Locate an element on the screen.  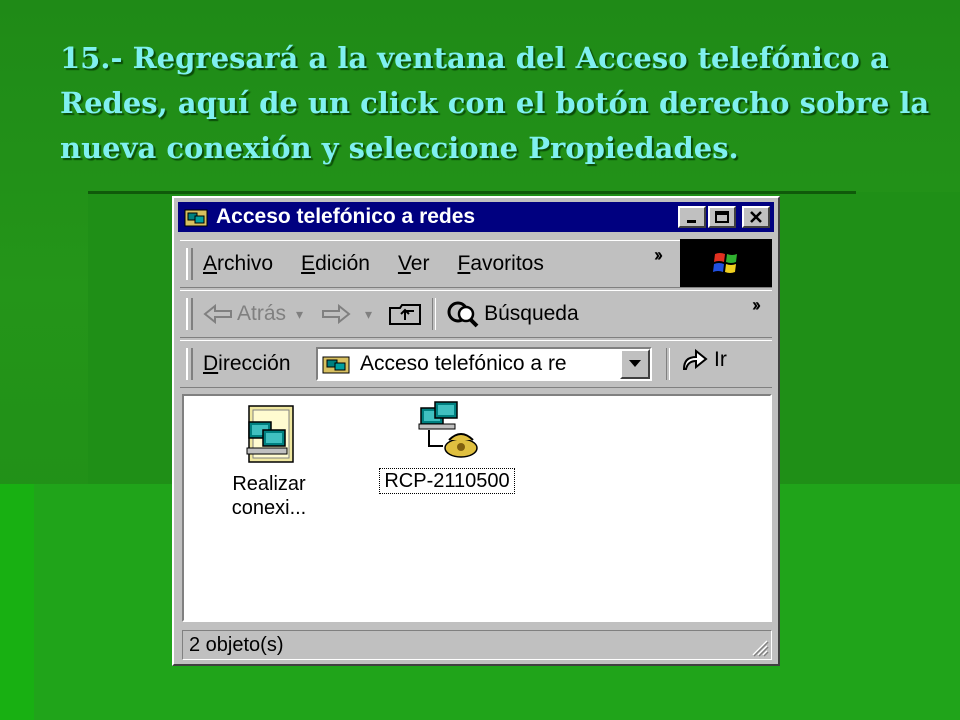
up-folder-icon is located at coordinates (405, 314).